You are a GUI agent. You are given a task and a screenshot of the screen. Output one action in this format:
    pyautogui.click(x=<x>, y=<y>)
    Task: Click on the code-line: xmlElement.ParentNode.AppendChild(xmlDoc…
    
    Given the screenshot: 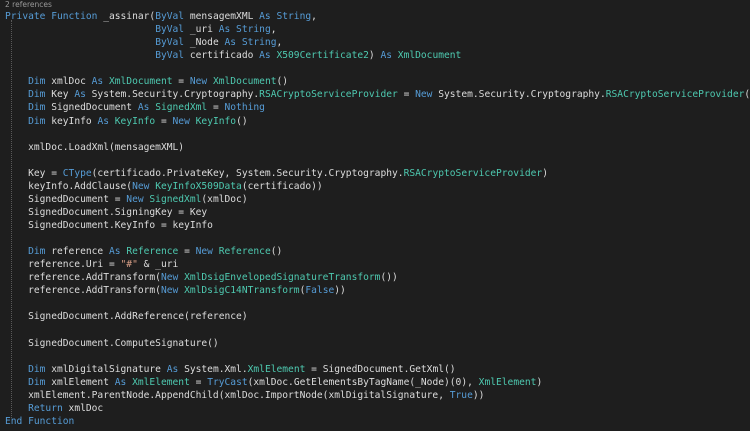 What is the action you would take?
    pyautogui.click(x=377, y=395)
    